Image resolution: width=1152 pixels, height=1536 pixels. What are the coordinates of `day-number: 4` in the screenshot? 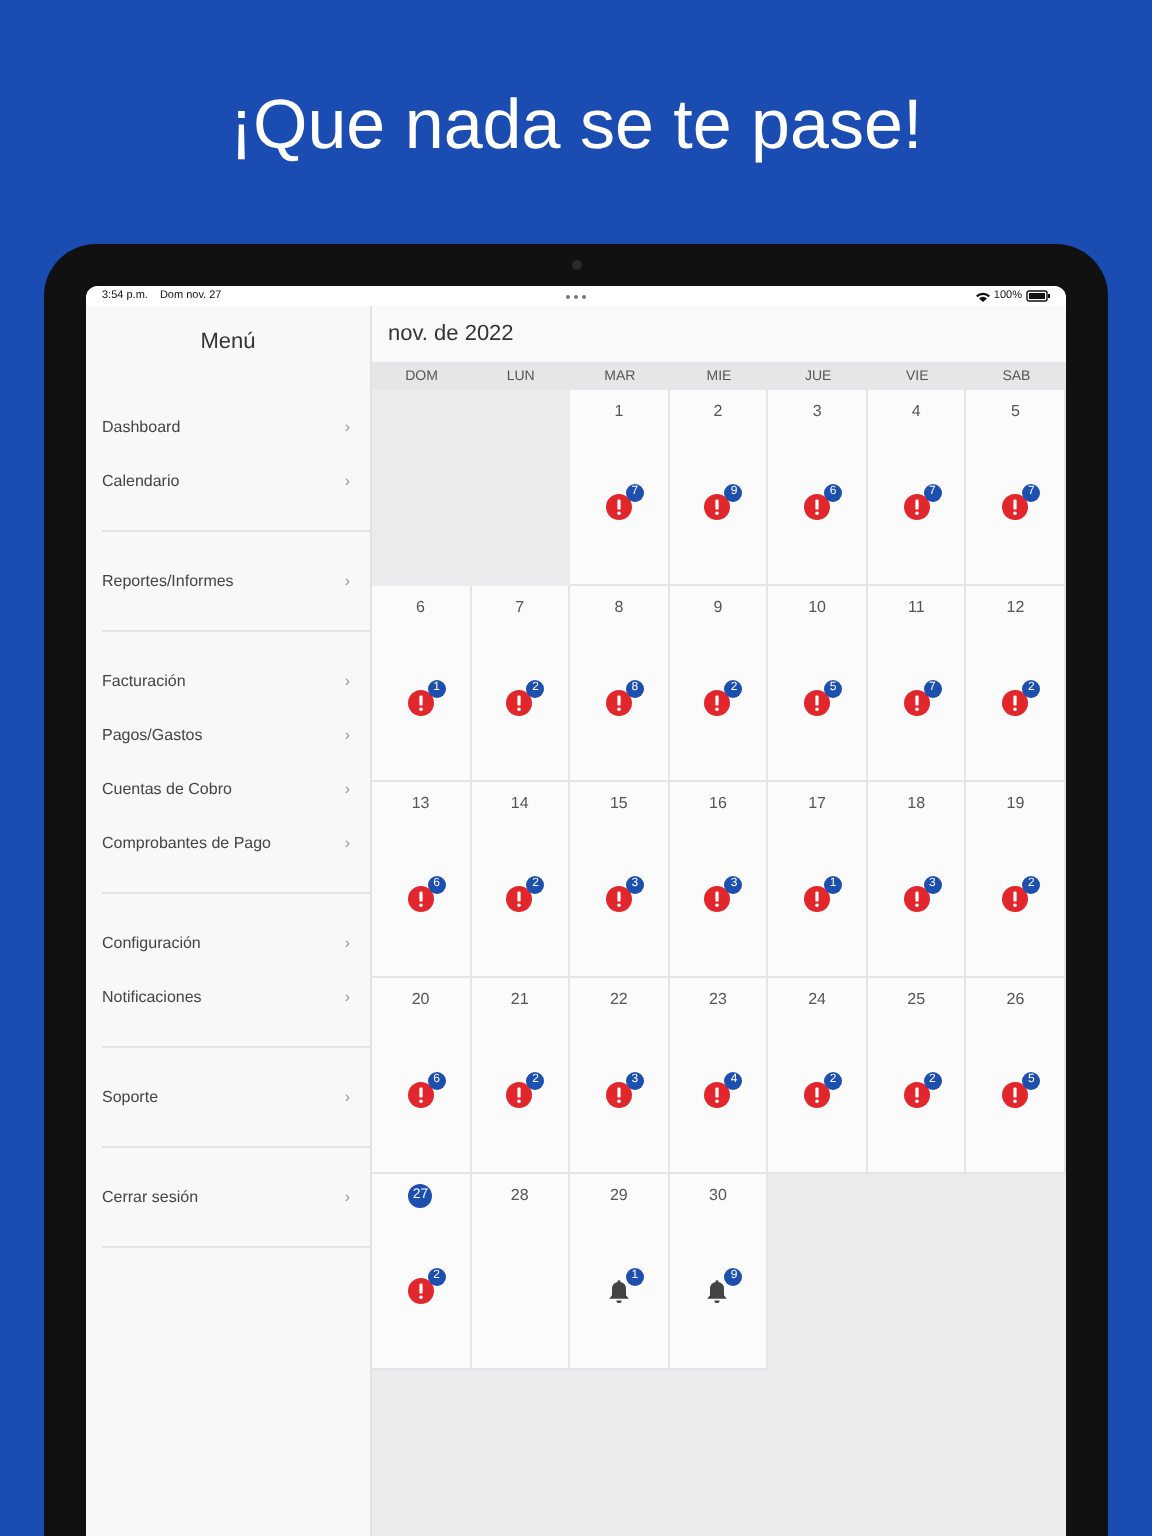 It's located at (916, 412).